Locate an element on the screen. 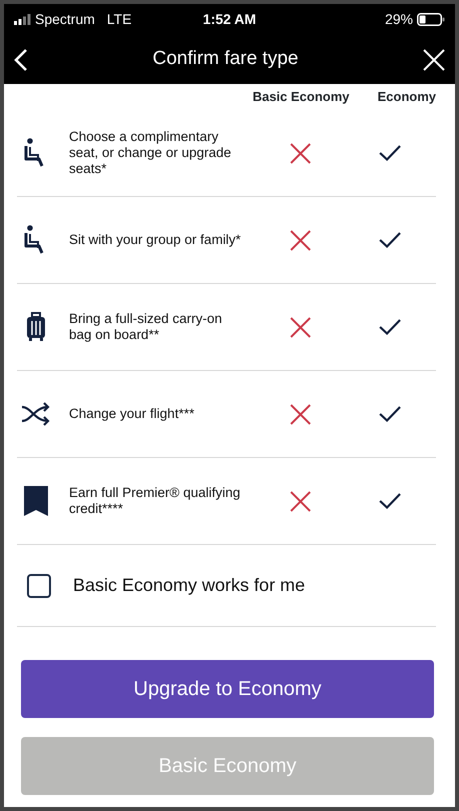 The image size is (459, 811). bookmark-icon is located at coordinates (36, 501).